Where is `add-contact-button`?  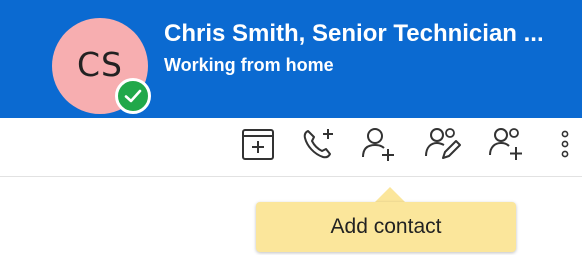 add-contact-button is located at coordinates (378, 144).